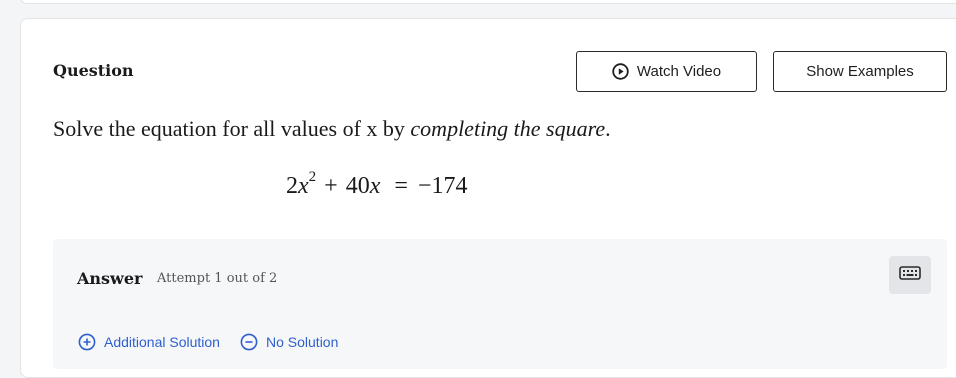 This screenshot has height=378, width=956. I want to click on equation: 2x2 +40x = −174, so click(377, 185).